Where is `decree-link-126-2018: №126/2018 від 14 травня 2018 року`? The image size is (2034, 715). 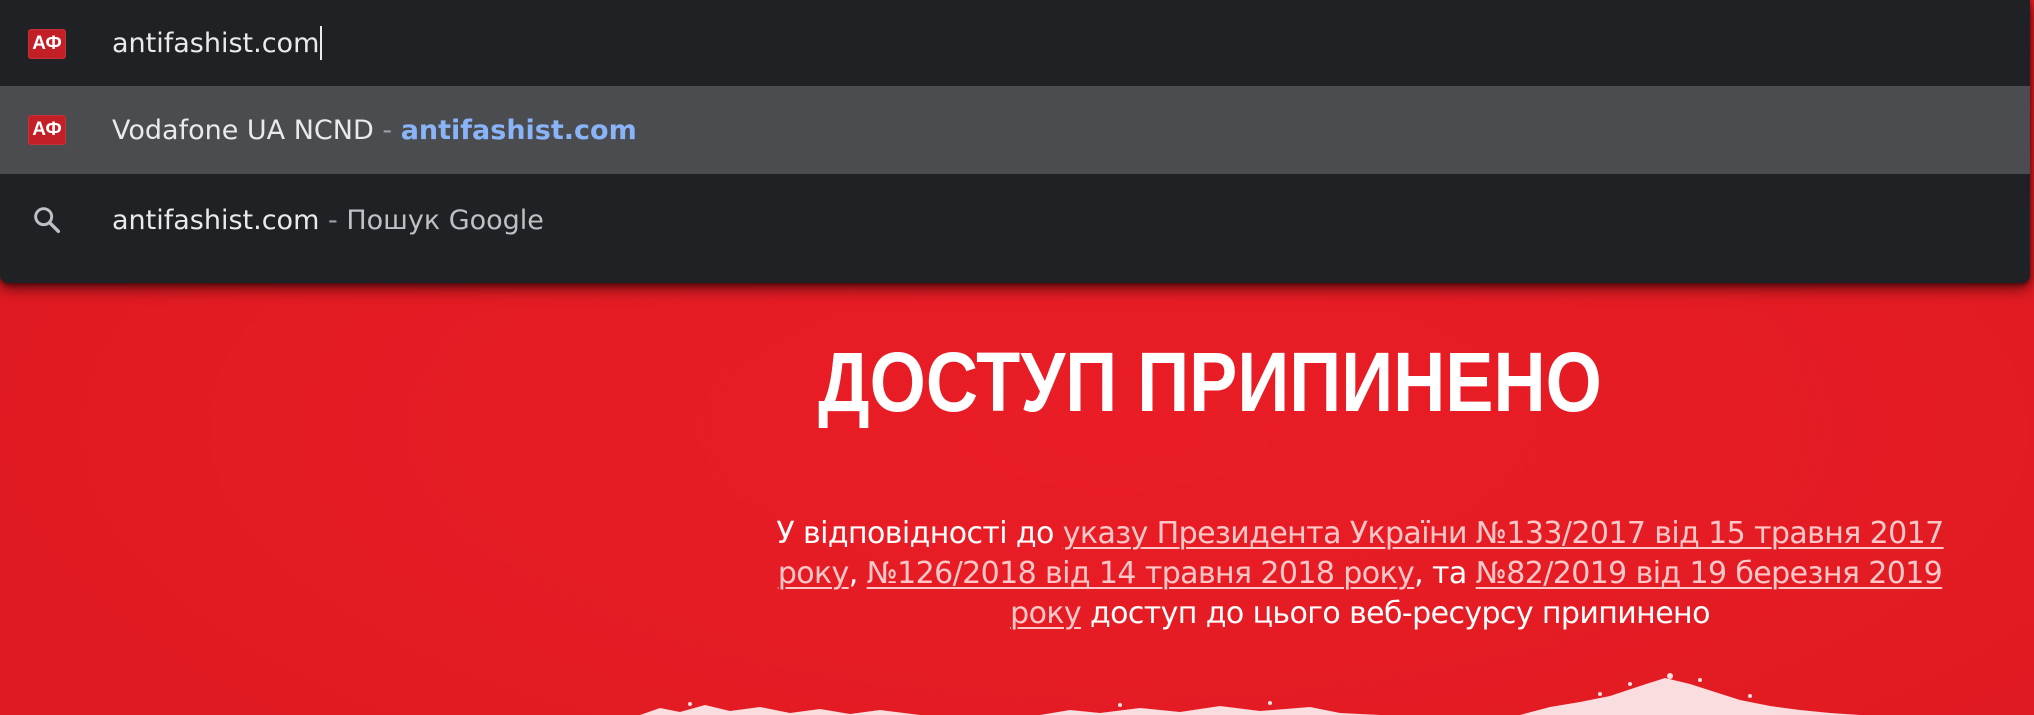 decree-link-126-2018: №126/2018 від 14 травня 2018 року is located at coordinates (1141, 573).